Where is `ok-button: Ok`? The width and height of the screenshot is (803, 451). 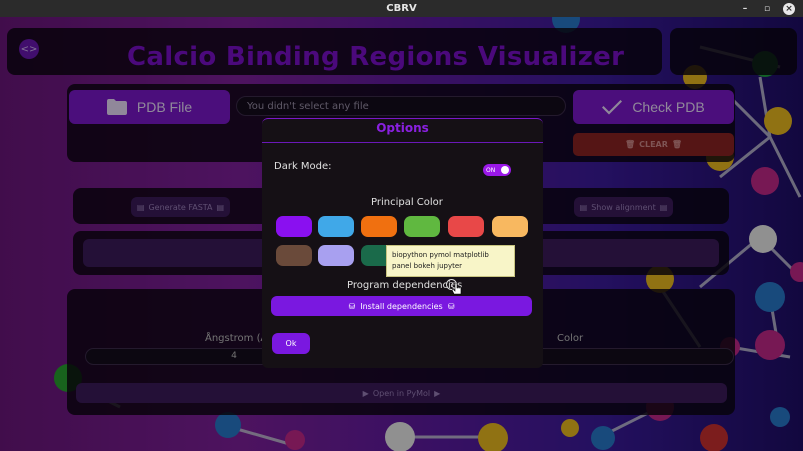 ok-button: Ok is located at coordinates (291, 343).